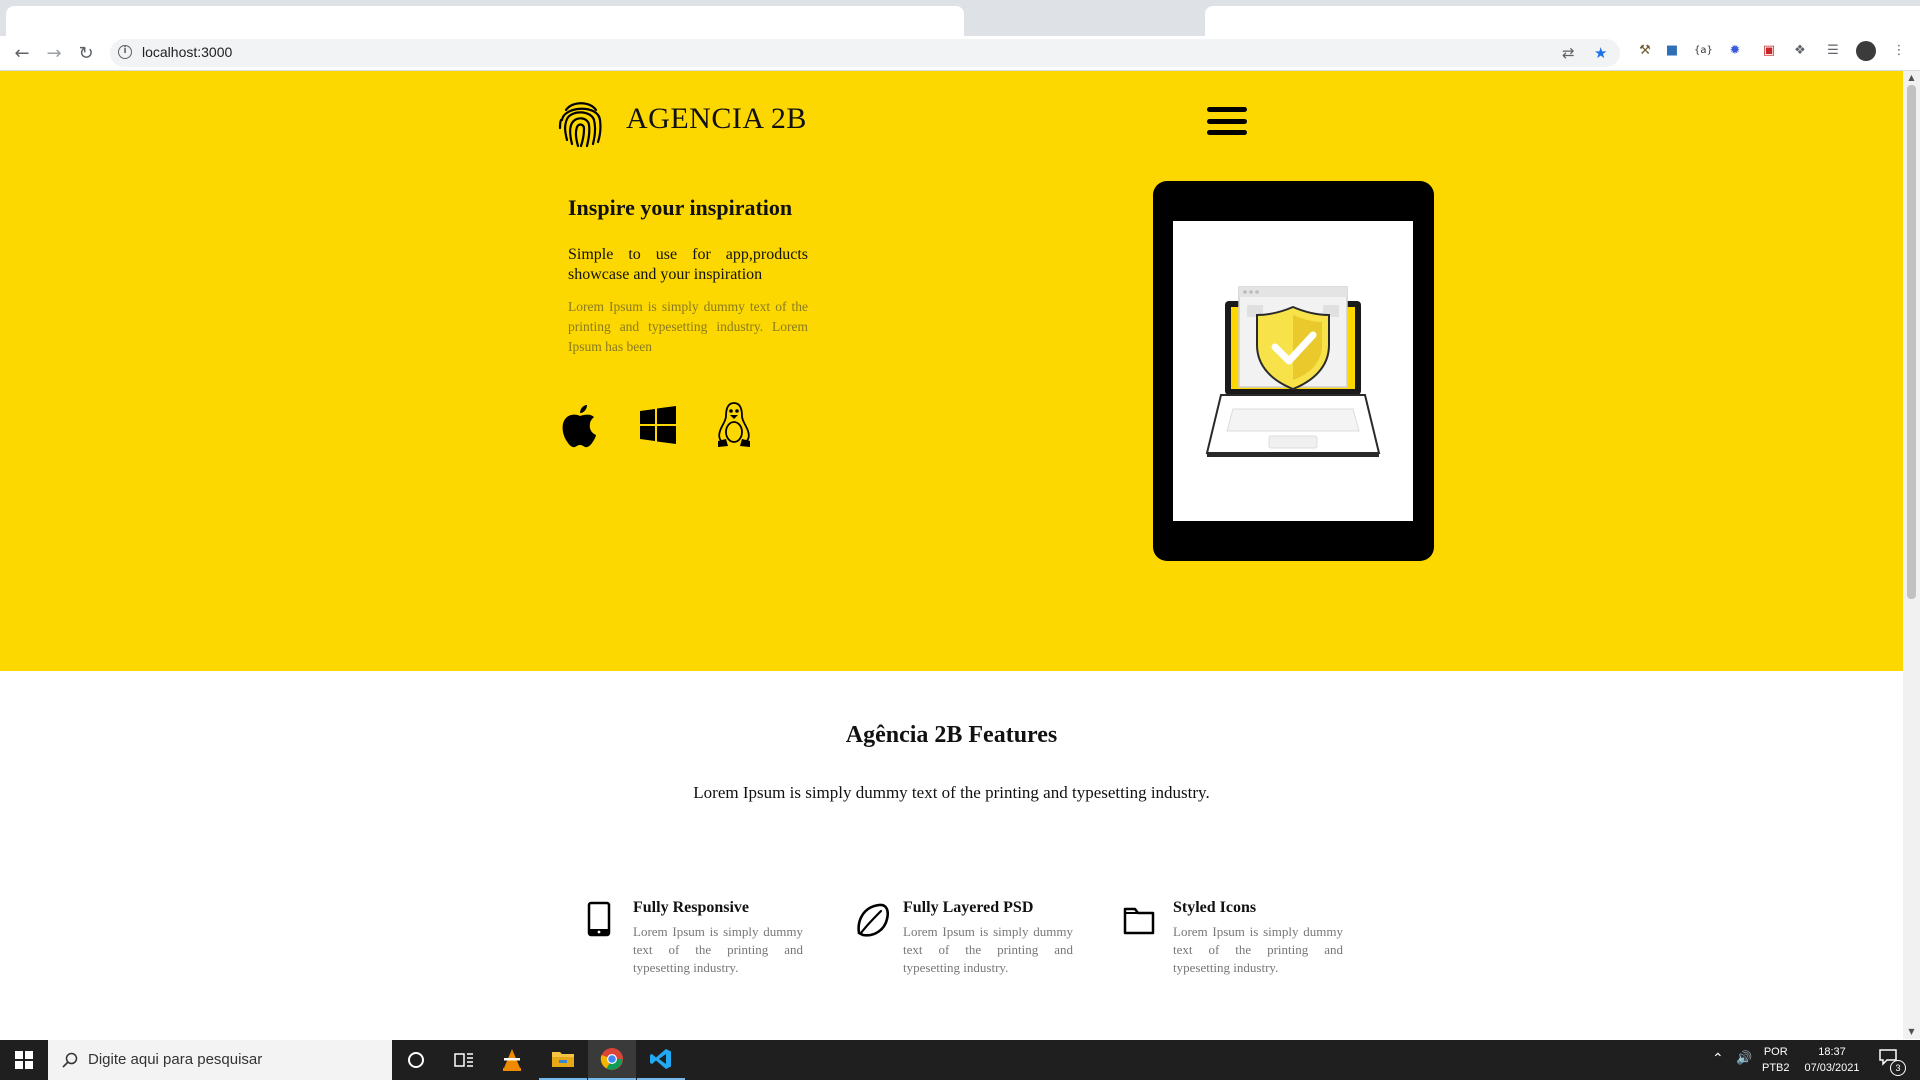  I want to click on clock: 18:37 07/03/2021, so click(1832, 1060).